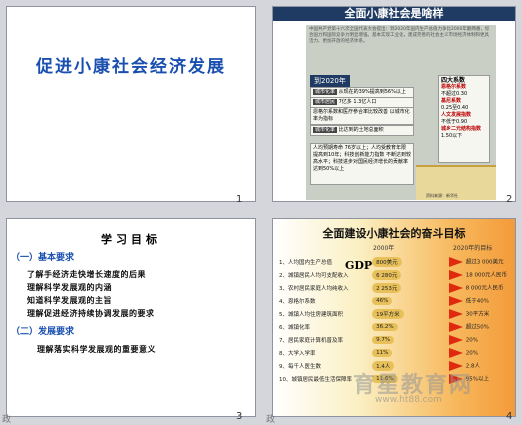  I want to click on slide-number: 1, so click(239, 199).